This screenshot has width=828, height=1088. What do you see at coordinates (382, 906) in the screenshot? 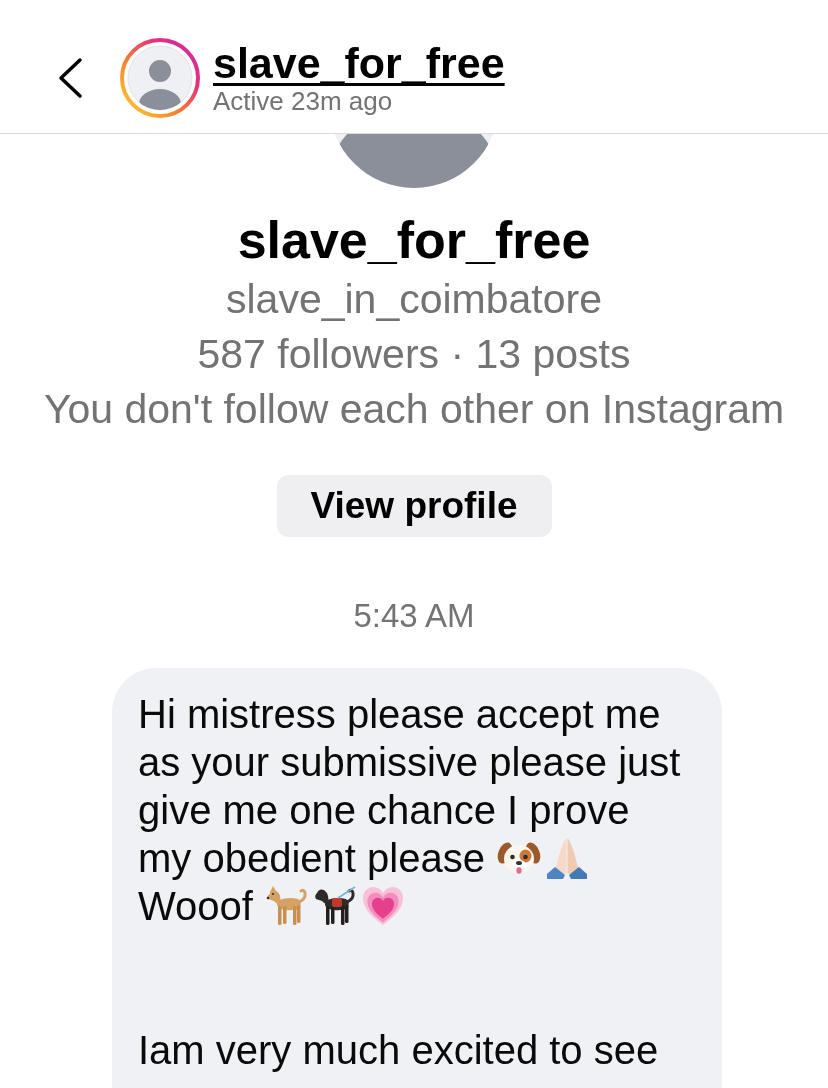
I see `heart-icon` at bounding box center [382, 906].